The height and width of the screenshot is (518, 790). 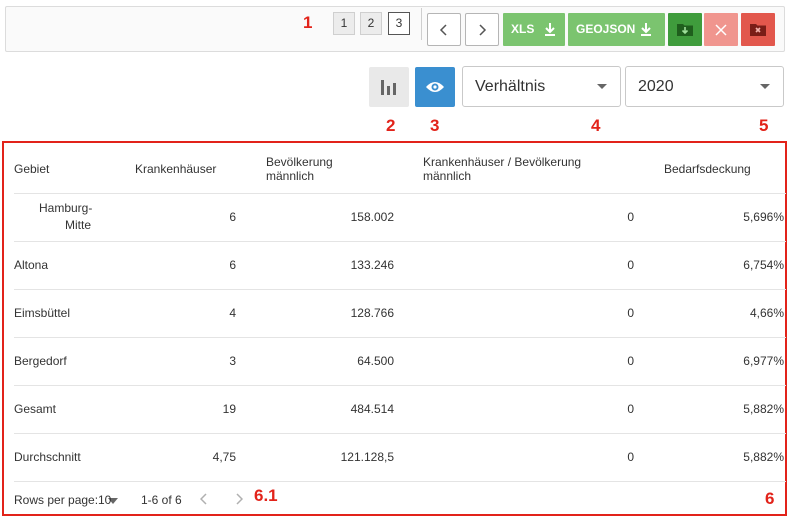 I want to click on folder-download-icon, so click(x=685, y=30).